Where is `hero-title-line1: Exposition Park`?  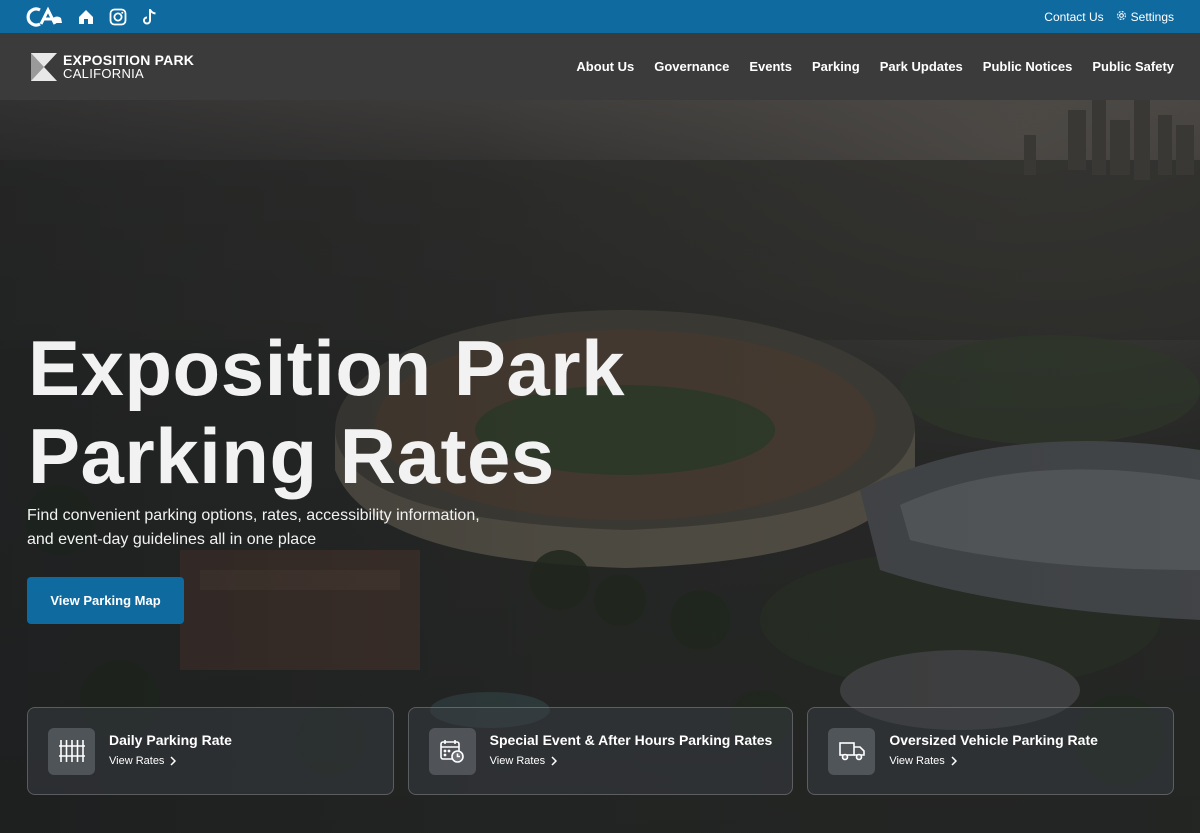 hero-title-line1: Exposition Park is located at coordinates (326, 368).